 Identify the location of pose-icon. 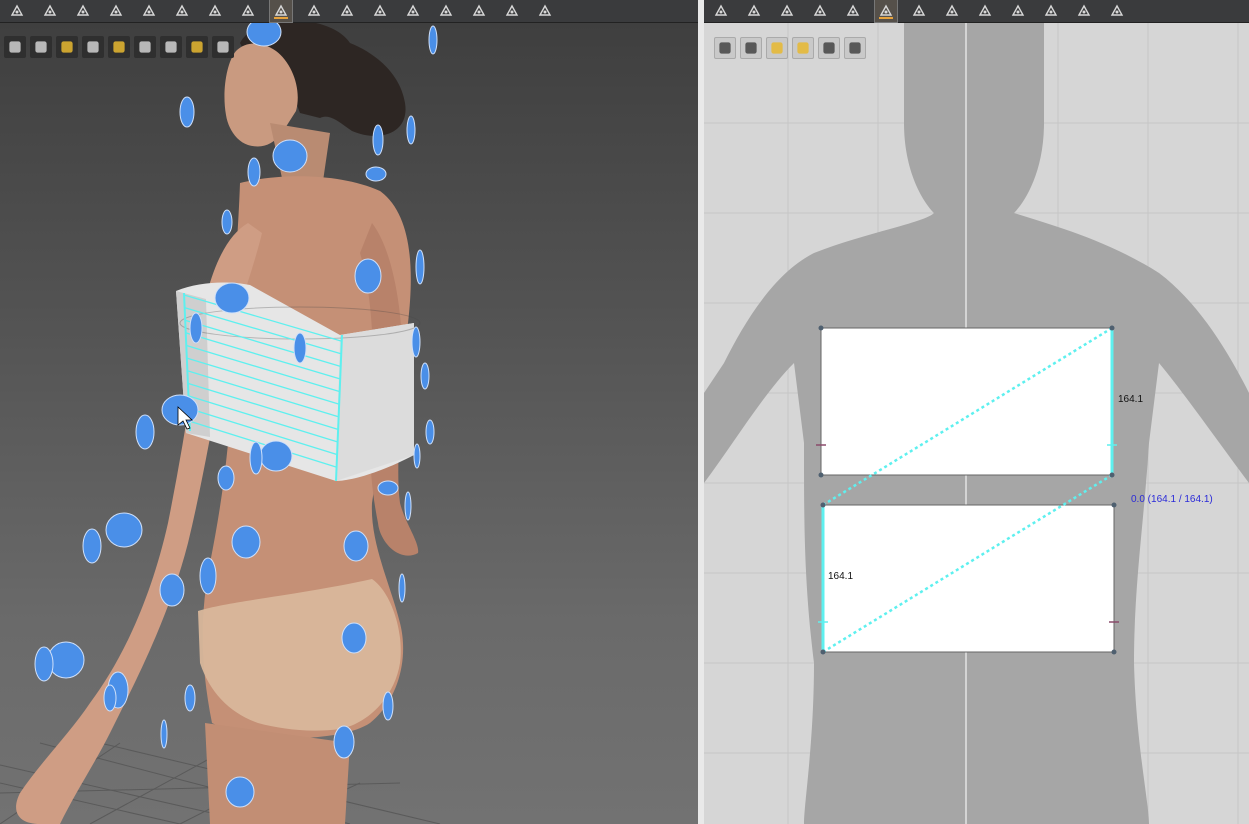
(545, 11).